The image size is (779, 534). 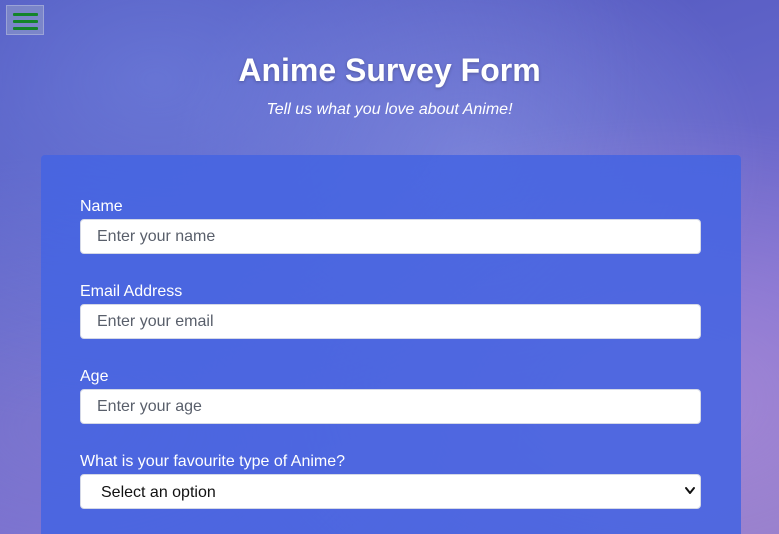 I want to click on page-title: Anime Survey Form, so click(x=389, y=70).